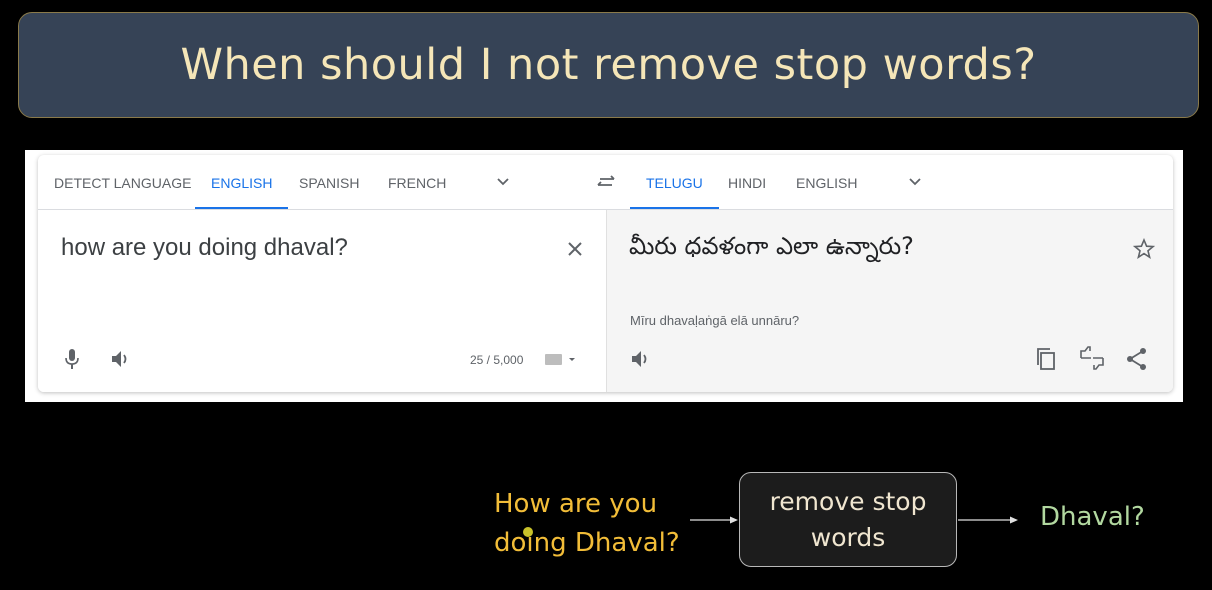 This screenshot has width=1212, height=590. I want to click on rate-translation-feedback-icon, so click(1092, 358).